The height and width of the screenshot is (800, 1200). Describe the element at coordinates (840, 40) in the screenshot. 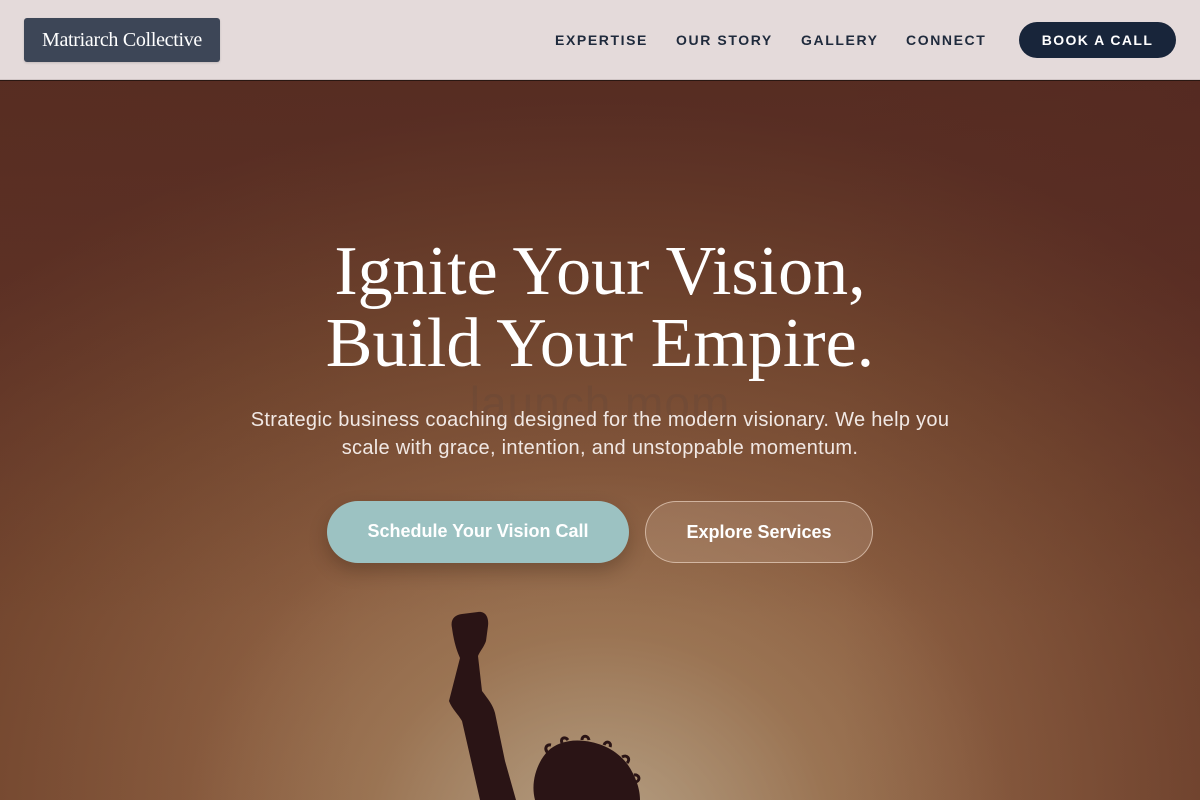

I see `nav-link-gallery: GALLERY` at that location.